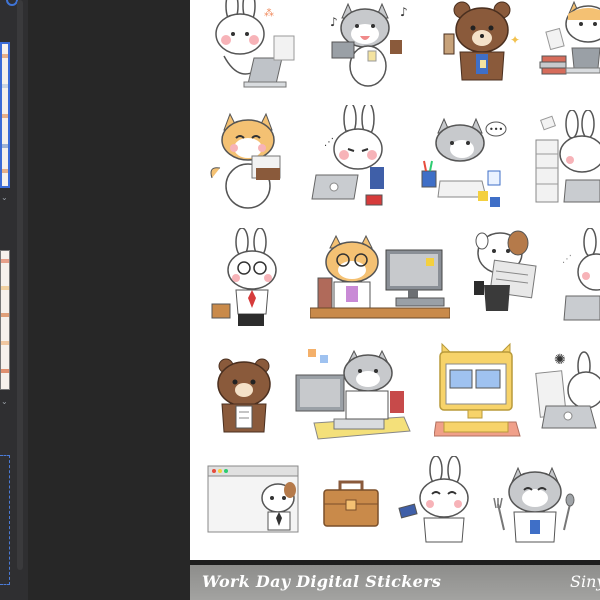 The image size is (600, 600). Describe the element at coordinates (247, 396) in the screenshot. I see `bear-notepad-icon` at that location.